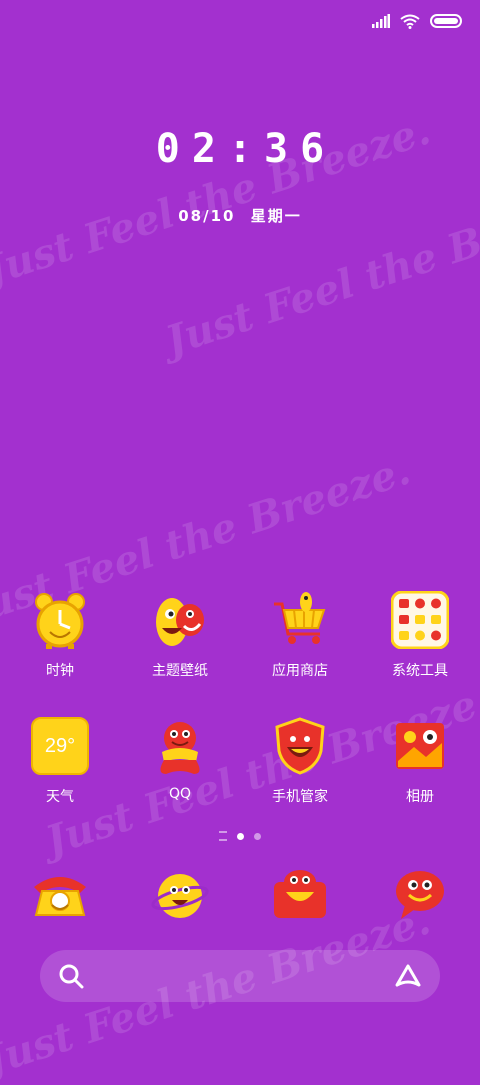 The height and width of the screenshot is (1085, 480). I want to click on search-bar, so click(240, 976).